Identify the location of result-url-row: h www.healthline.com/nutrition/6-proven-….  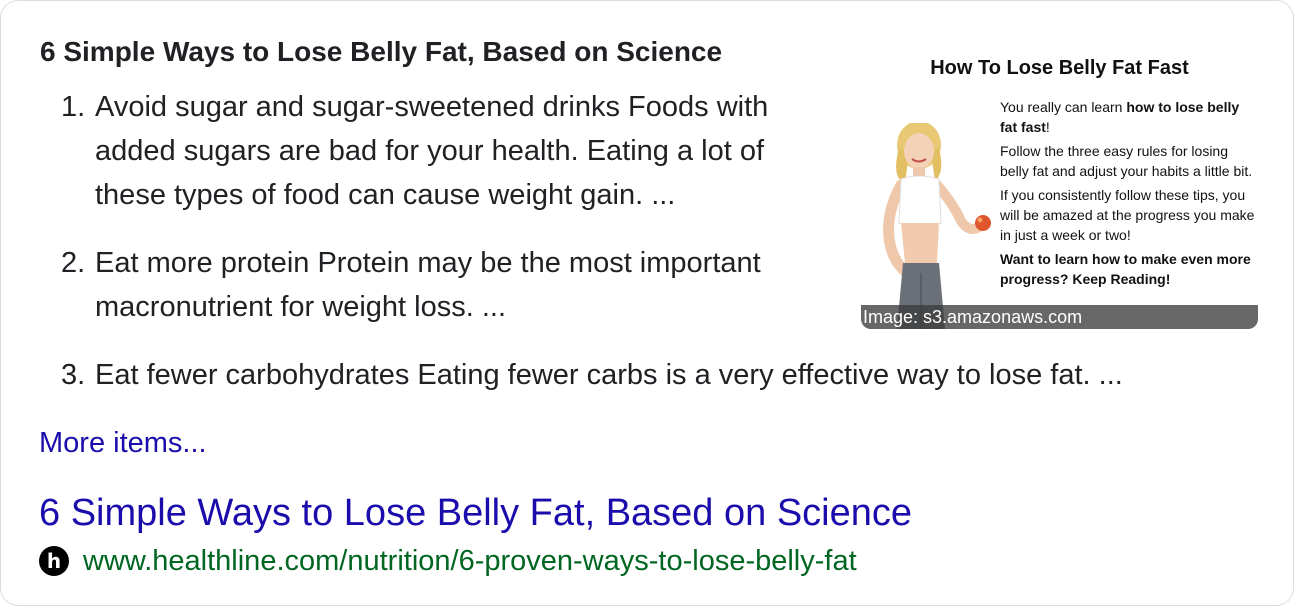
(448, 561).